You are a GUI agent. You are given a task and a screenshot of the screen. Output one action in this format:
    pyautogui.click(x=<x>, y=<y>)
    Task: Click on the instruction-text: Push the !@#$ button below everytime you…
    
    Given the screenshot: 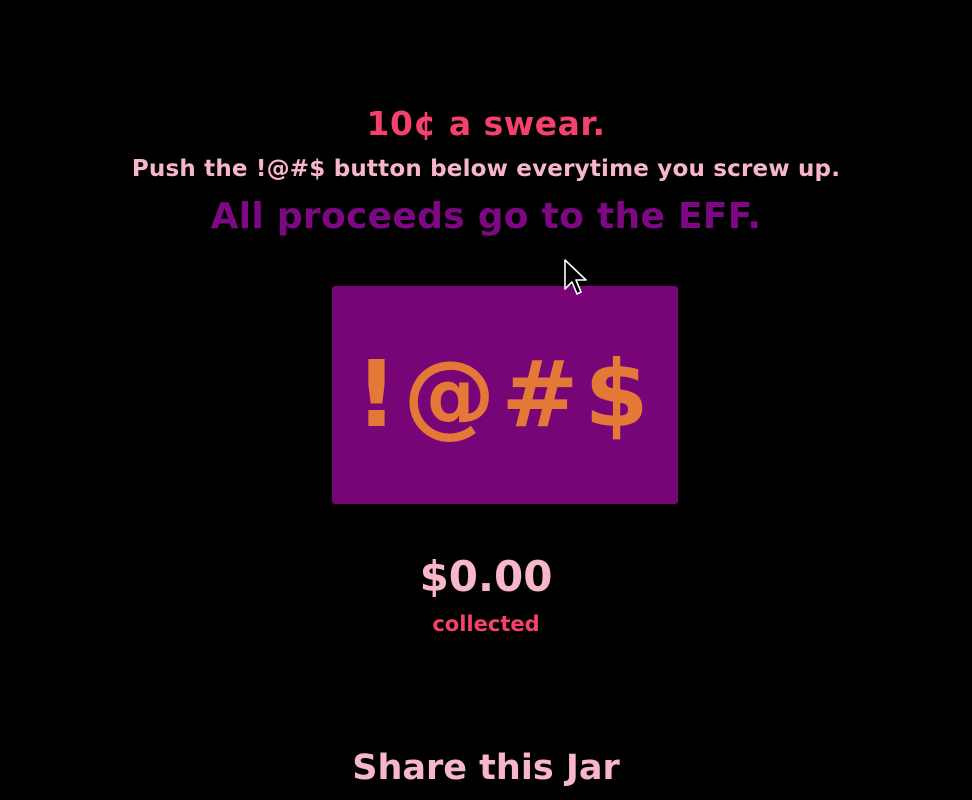 What is the action you would take?
    pyautogui.click(x=486, y=169)
    